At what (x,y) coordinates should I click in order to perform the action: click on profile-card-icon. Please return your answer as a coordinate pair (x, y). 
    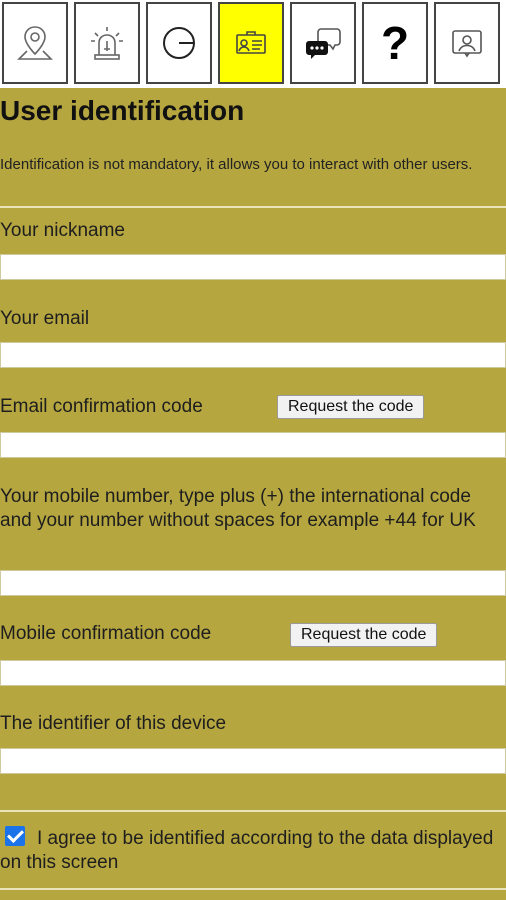
    Looking at the image, I should click on (467, 44).